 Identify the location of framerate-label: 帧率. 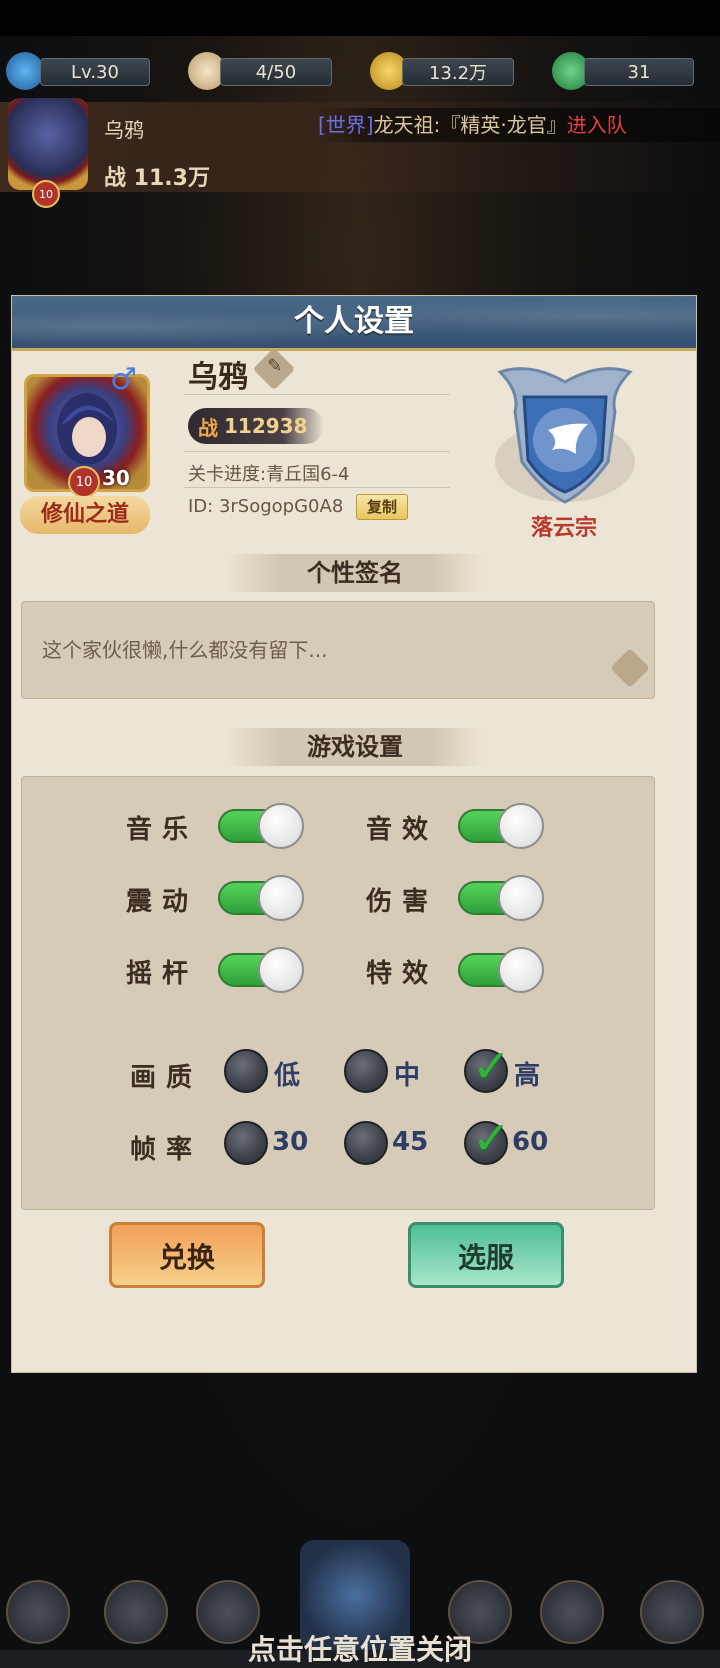
(166, 1150).